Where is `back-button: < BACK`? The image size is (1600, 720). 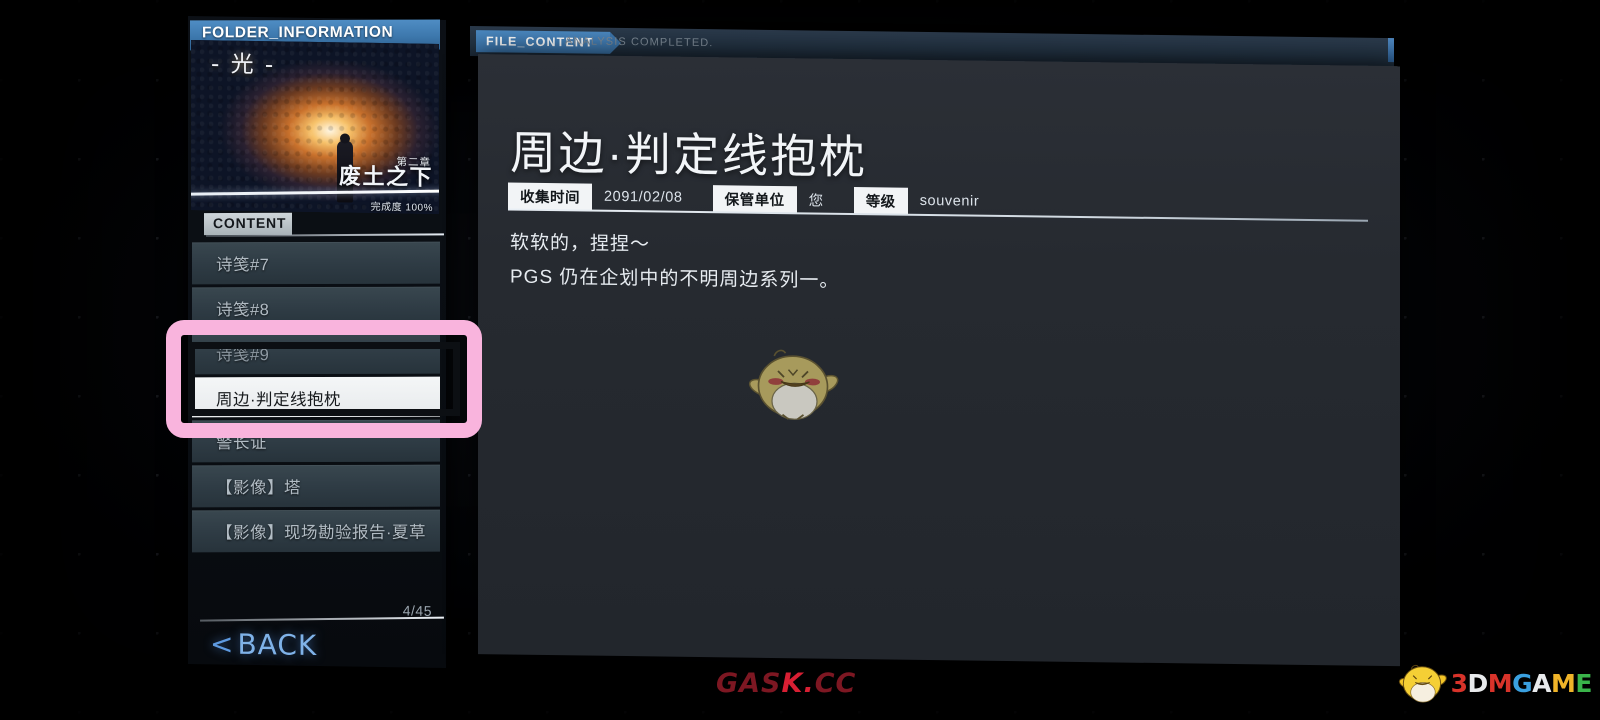
back-button: < BACK is located at coordinates (263, 644).